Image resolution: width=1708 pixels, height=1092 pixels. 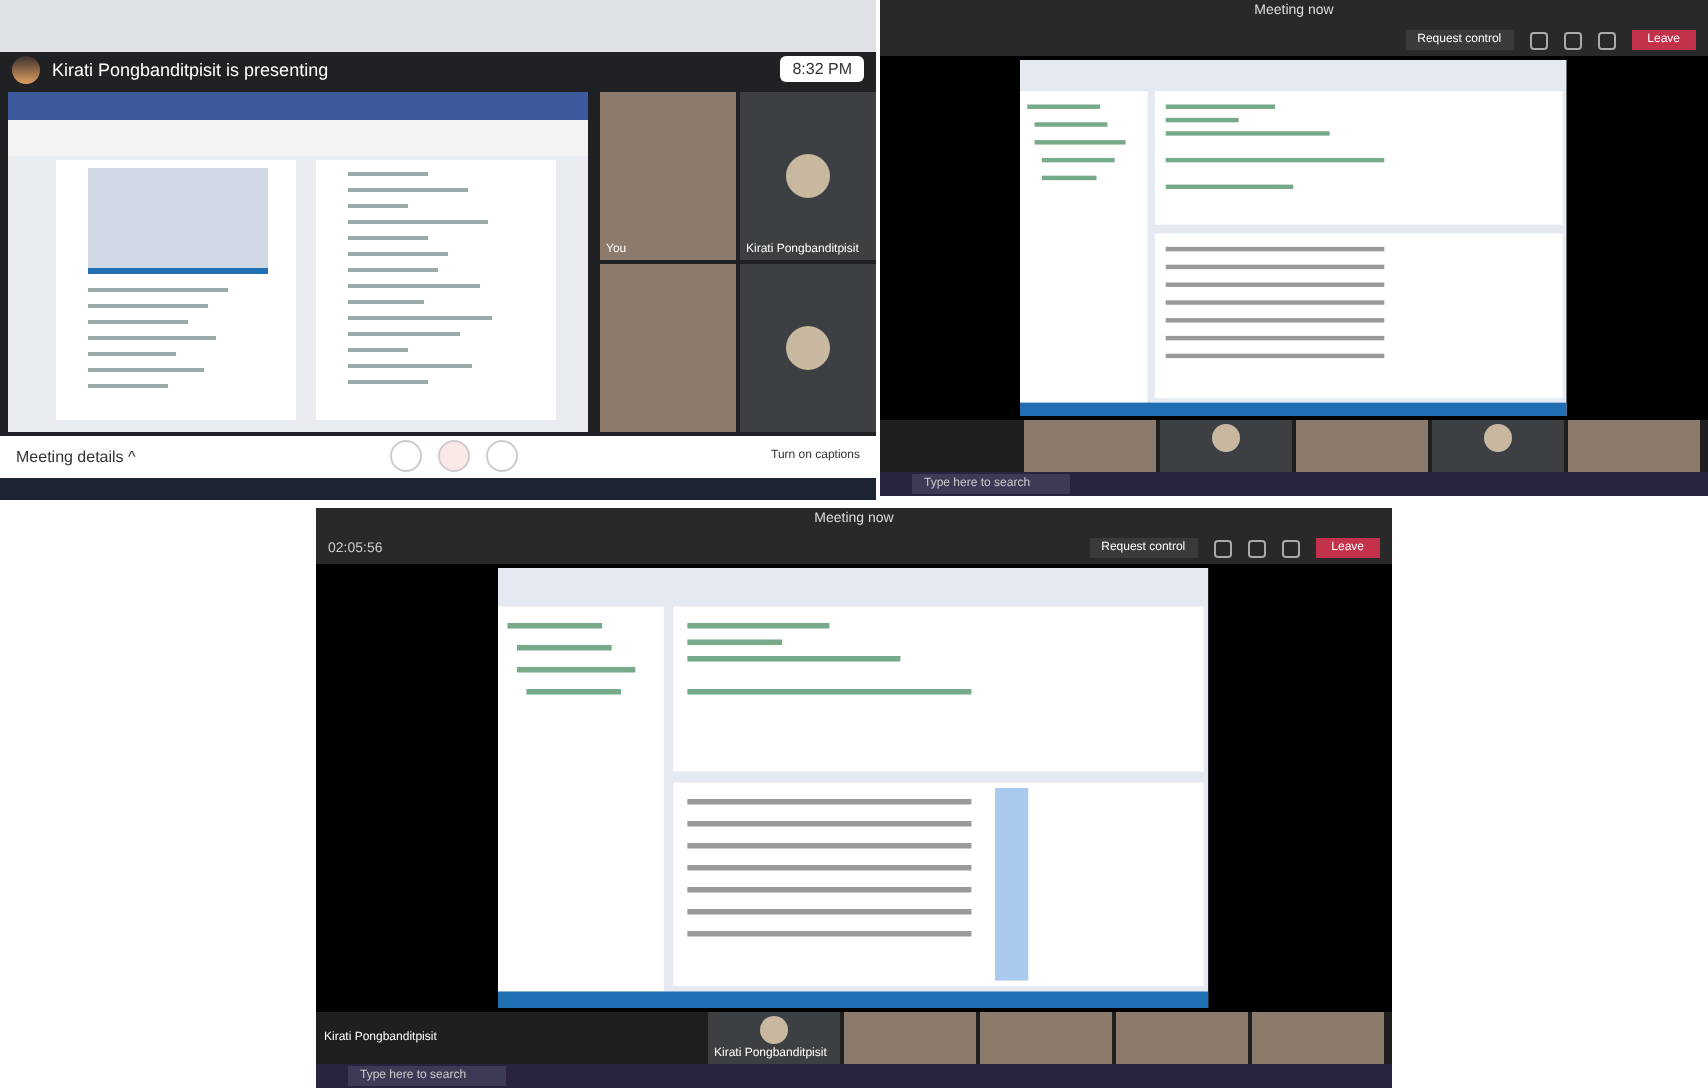 What do you see at coordinates (822, 69) in the screenshot?
I see `time-label: 8:32 PM` at bounding box center [822, 69].